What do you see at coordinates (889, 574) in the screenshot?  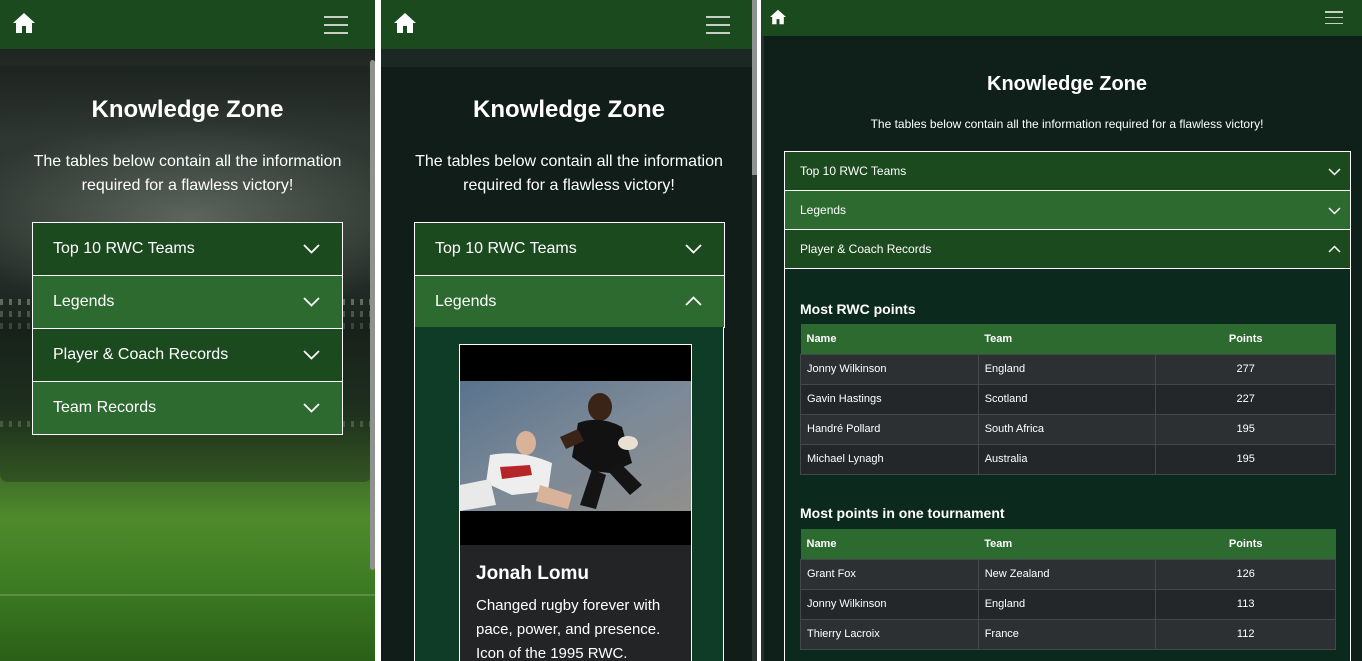 I see `cell-name: Grant Fox` at bounding box center [889, 574].